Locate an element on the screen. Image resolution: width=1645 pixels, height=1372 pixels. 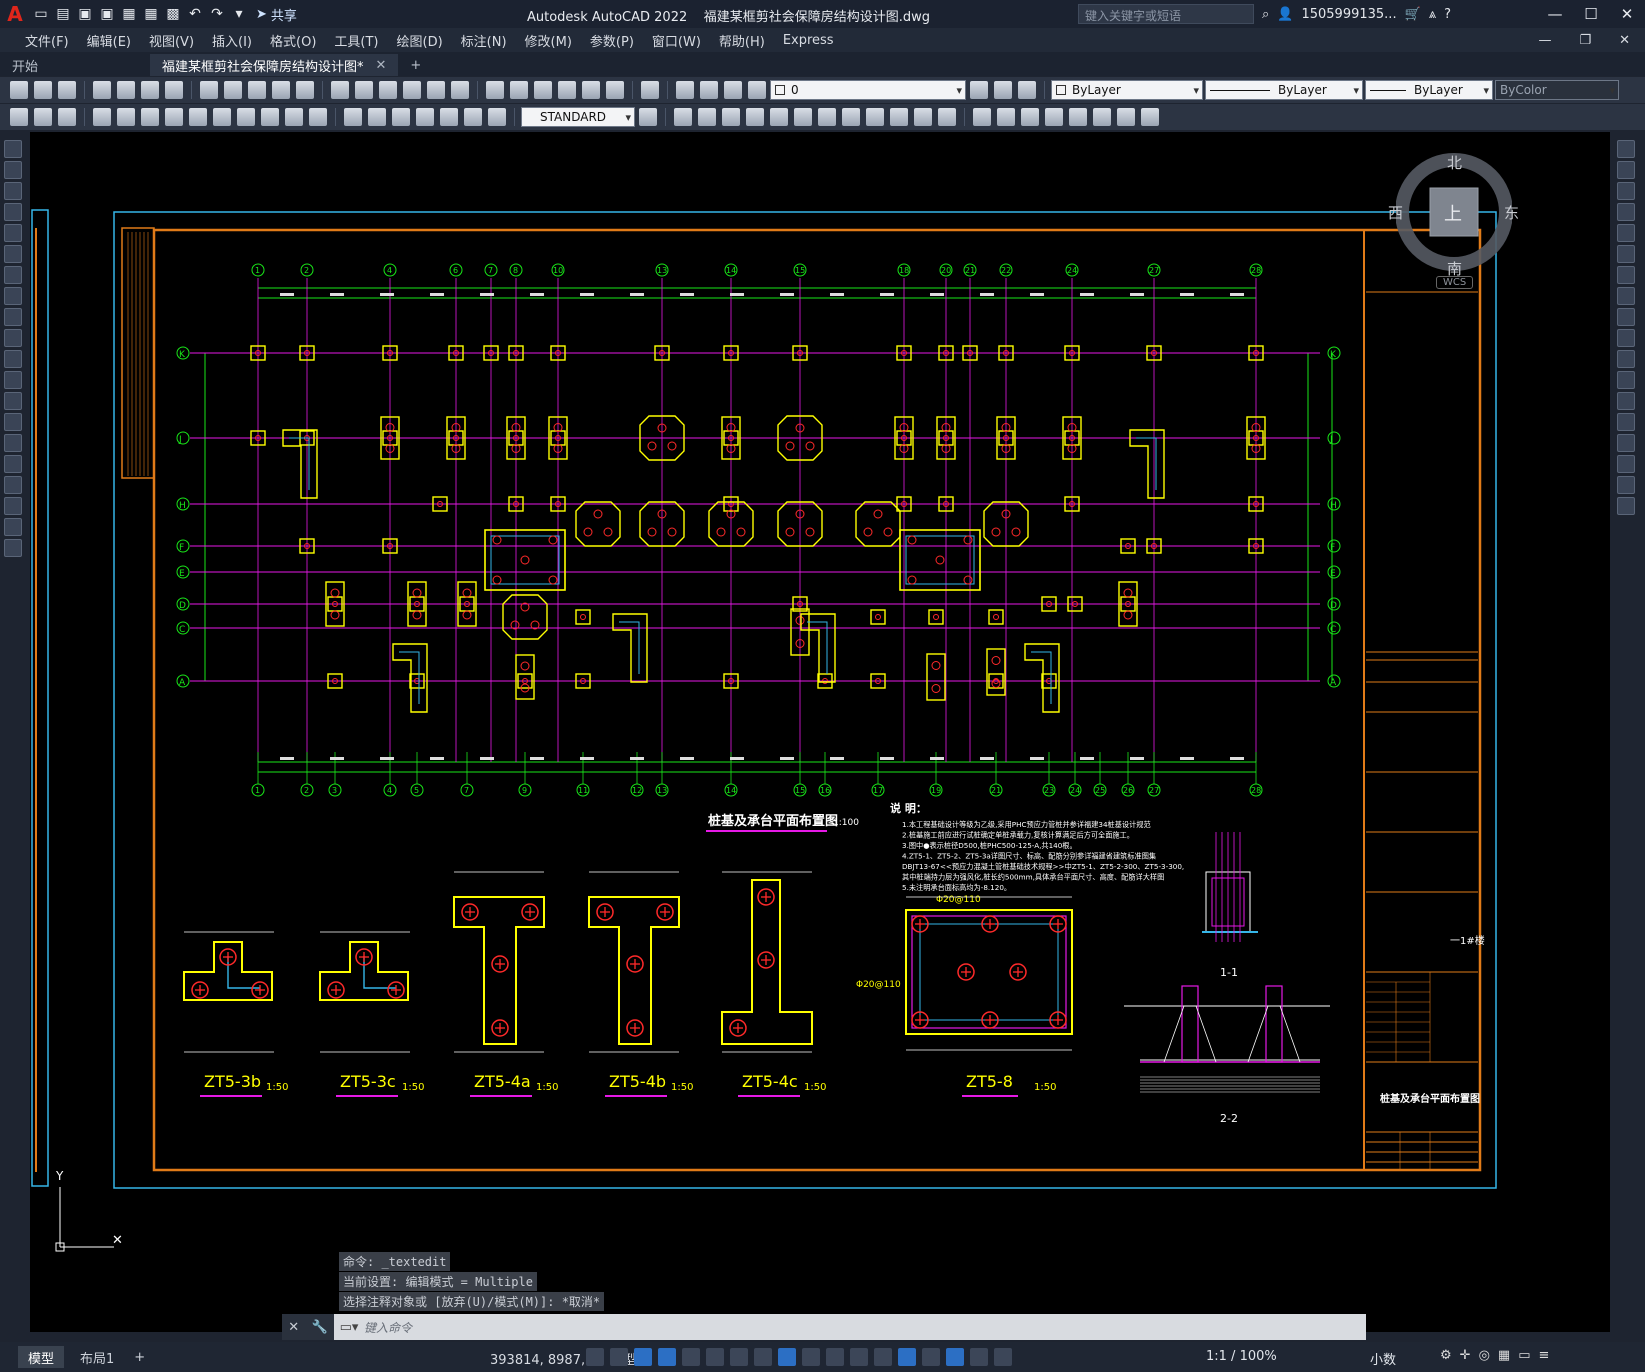
dim-space-icon is located at coordinates (294, 117).